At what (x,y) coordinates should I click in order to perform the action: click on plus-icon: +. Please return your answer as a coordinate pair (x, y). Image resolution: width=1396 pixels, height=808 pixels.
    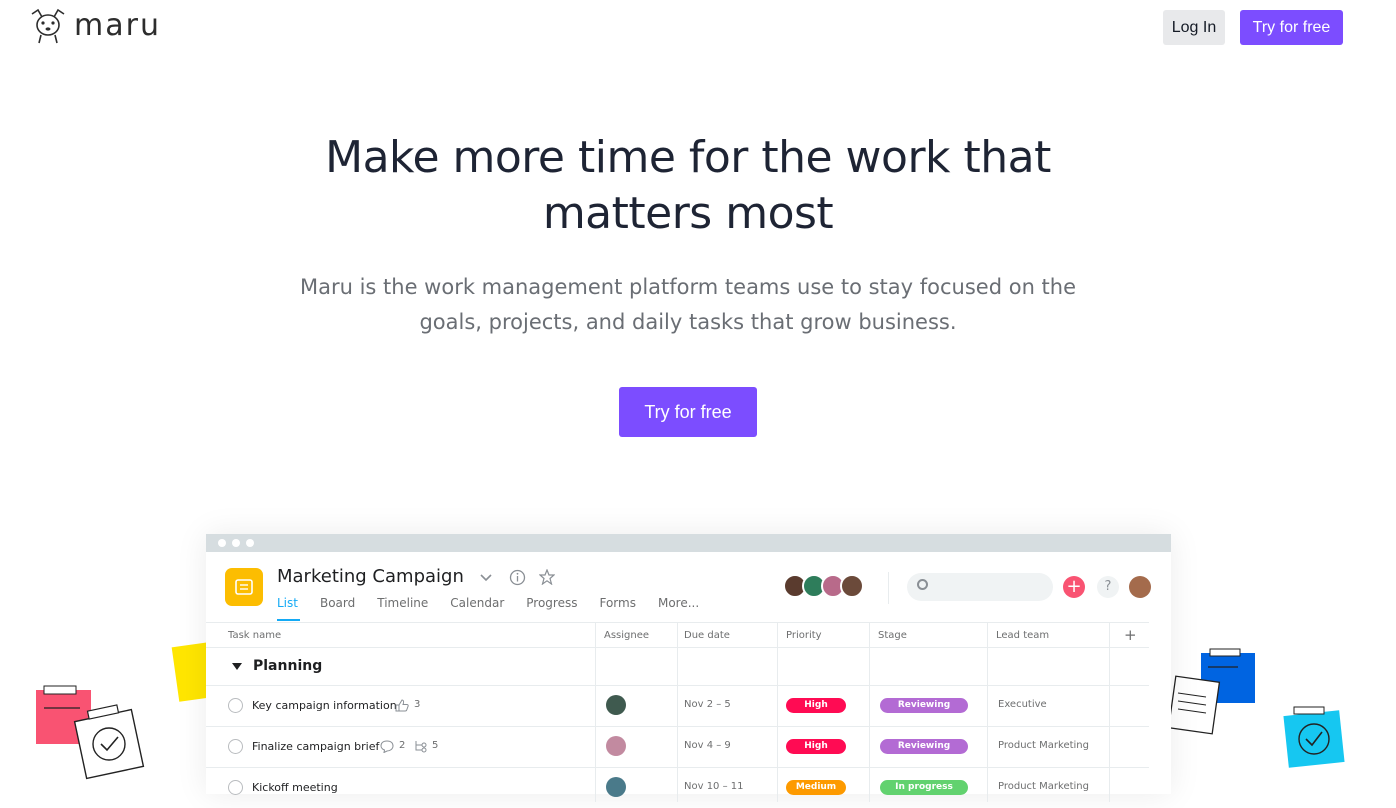
    Looking at the image, I should click on (1074, 586).